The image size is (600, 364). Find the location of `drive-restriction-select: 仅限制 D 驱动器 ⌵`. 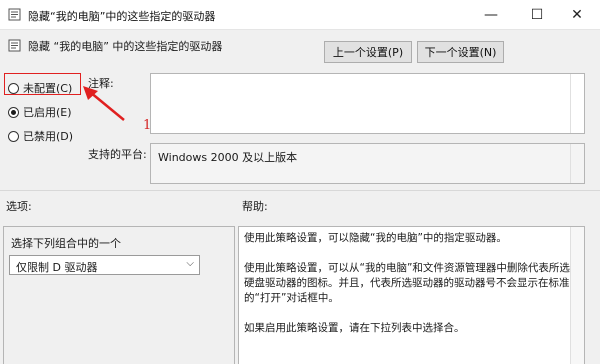

drive-restriction-select: 仅限制 D 驱动器 ⌵ is located at coordinates (104, 265).